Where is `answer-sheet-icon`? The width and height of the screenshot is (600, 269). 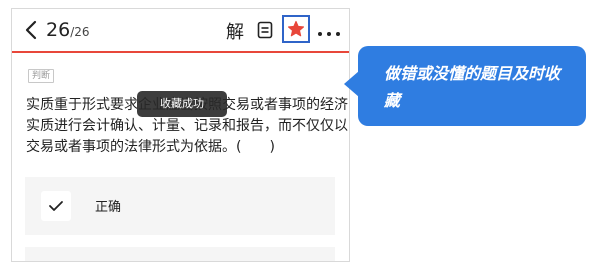
answer-sheet-icon is located at coordinates (265, 30).